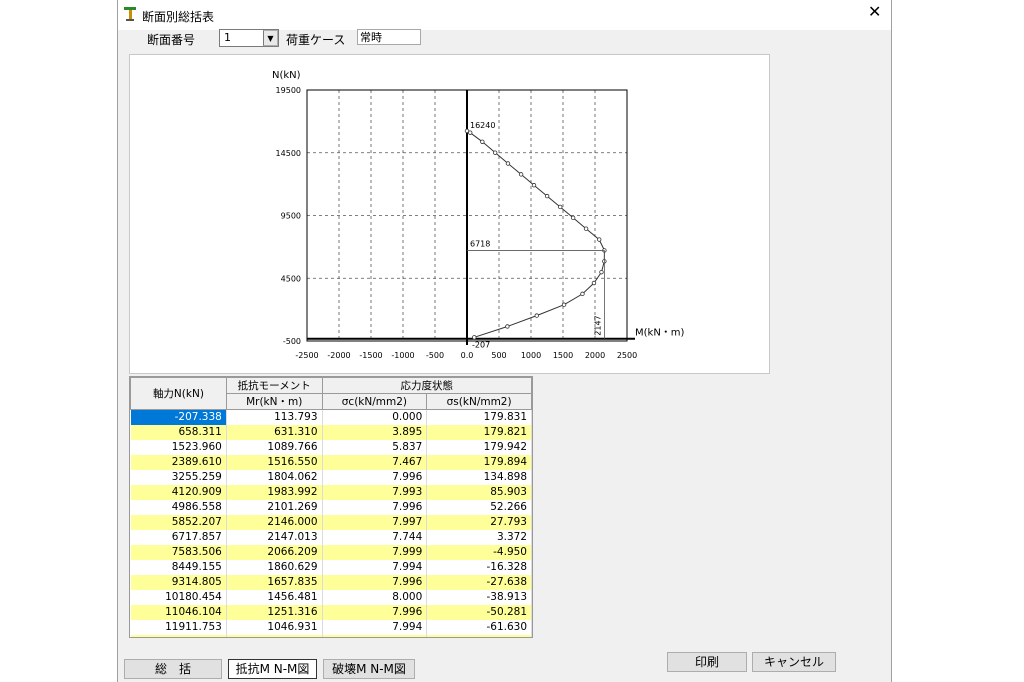  Describe the element at coordinates (375, 537) in the screenshot. I see `cell-sc: 7.744` at that location.